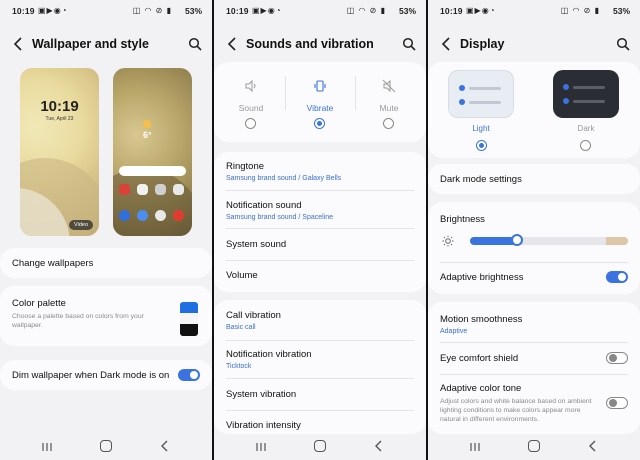  What do you see at coordinates (245, 166) in the screenshot?
I see `ringtone-title: Ringtone` at bounding box center [245, 166].